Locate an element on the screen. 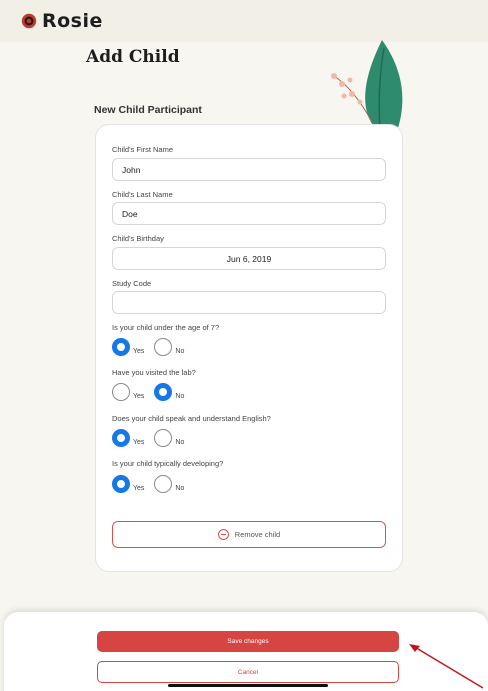 Image resolution: width=488 pixels, height=691 pixels. remove-child-button: Remove child is located at coordinates (249, 534).